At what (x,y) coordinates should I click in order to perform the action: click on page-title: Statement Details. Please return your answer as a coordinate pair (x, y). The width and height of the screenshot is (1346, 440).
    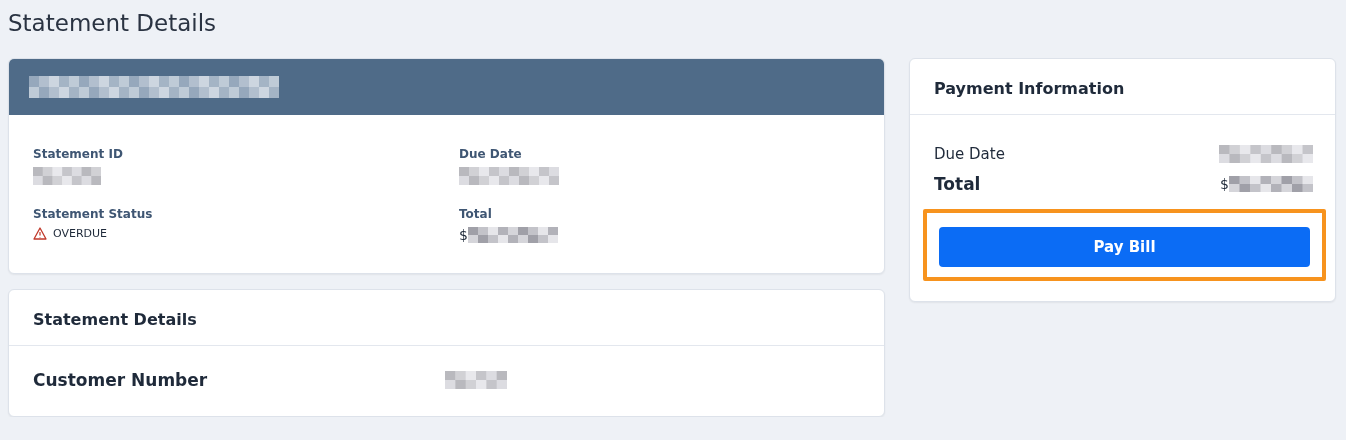
    Looking at the image, I should click on (113, 24).